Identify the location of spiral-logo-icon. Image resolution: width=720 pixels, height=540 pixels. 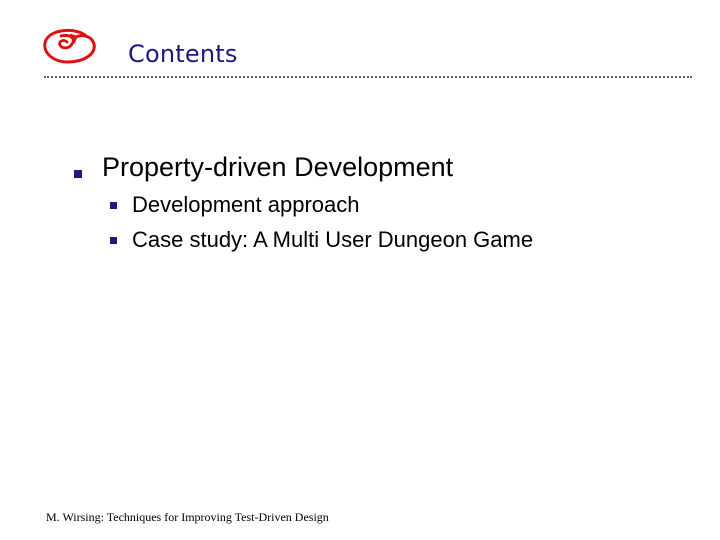
(69, 46).